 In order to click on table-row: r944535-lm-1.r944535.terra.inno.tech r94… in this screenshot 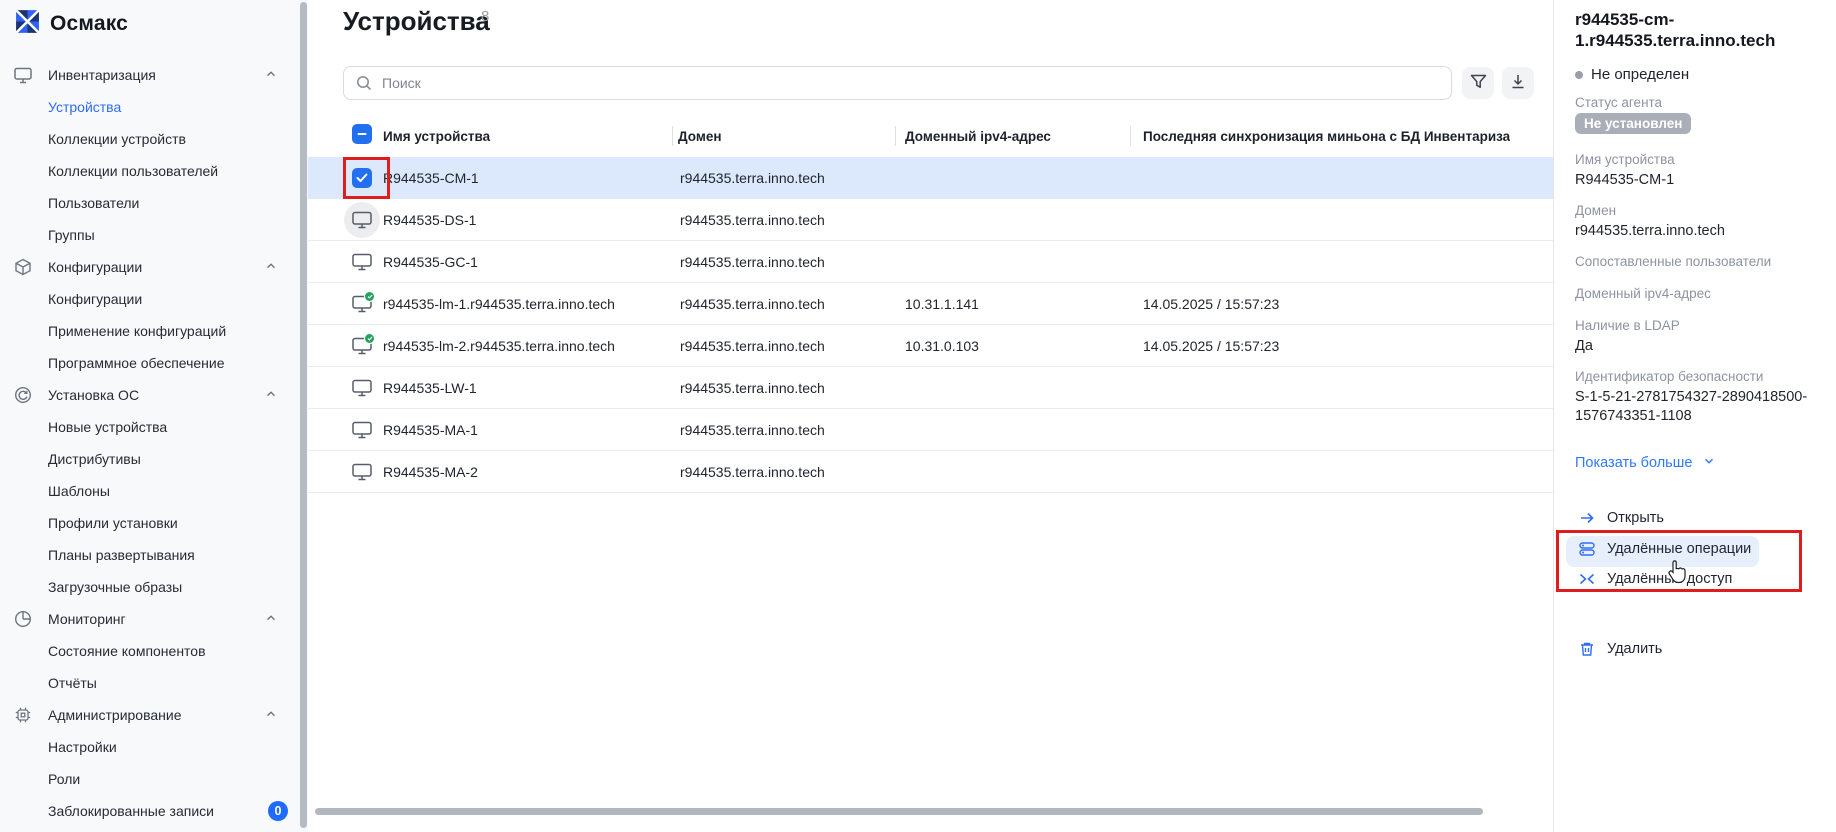, I will do `click(930, 304)`.